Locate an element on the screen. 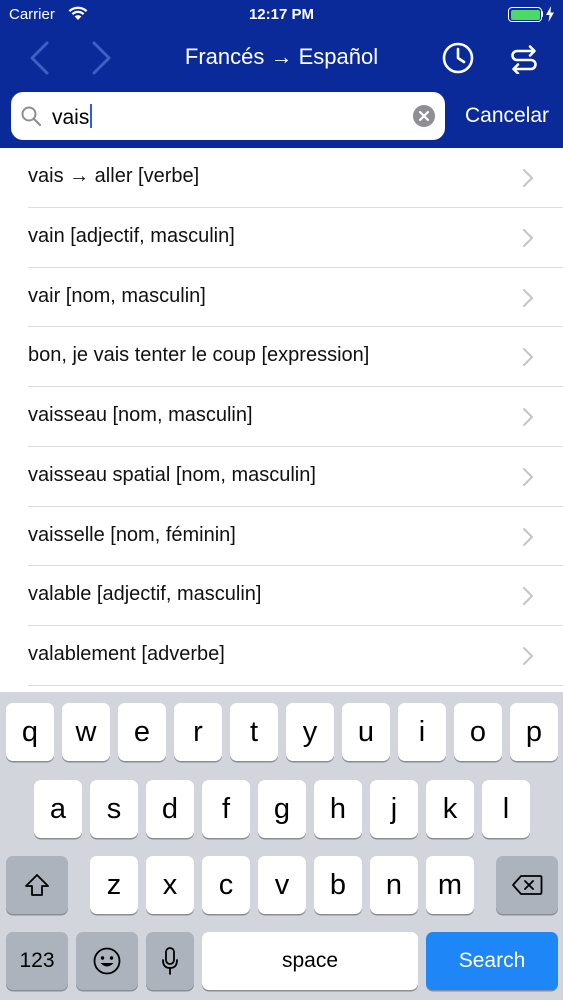 The height and width of the screenshot is (1000, 563). list-item: vair [nom, masculin] is located at coordinates (281, 298).